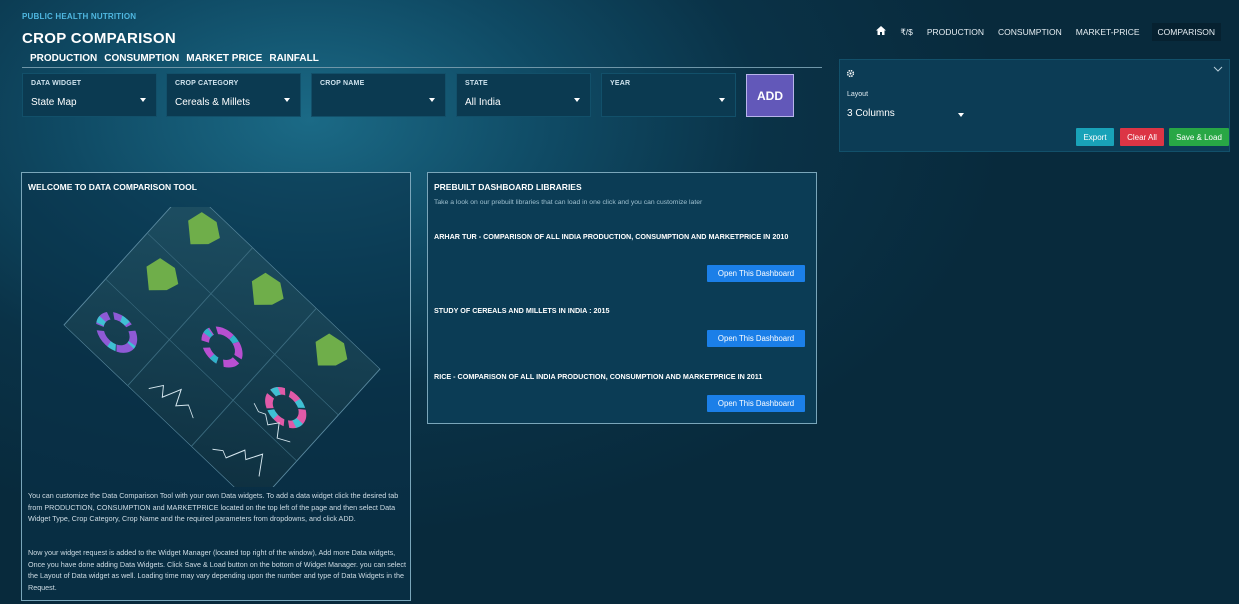  I want to click on add-button: ADD, so click(770, 95).